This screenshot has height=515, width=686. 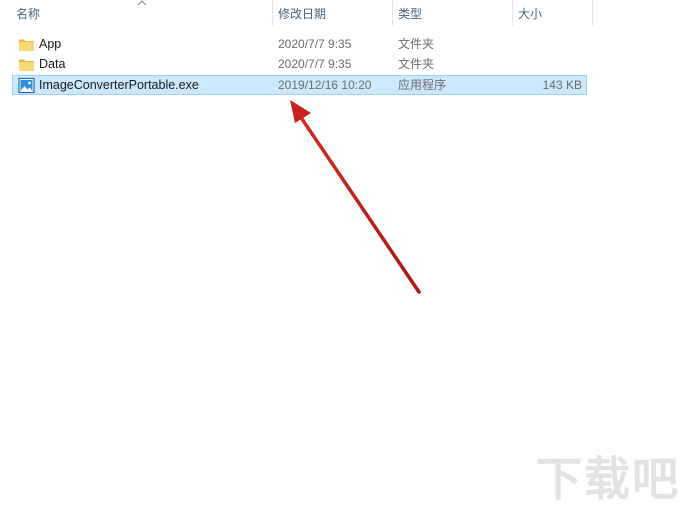 I want to click on watermark-logo: 下载吧, so click(x=608, y=479).